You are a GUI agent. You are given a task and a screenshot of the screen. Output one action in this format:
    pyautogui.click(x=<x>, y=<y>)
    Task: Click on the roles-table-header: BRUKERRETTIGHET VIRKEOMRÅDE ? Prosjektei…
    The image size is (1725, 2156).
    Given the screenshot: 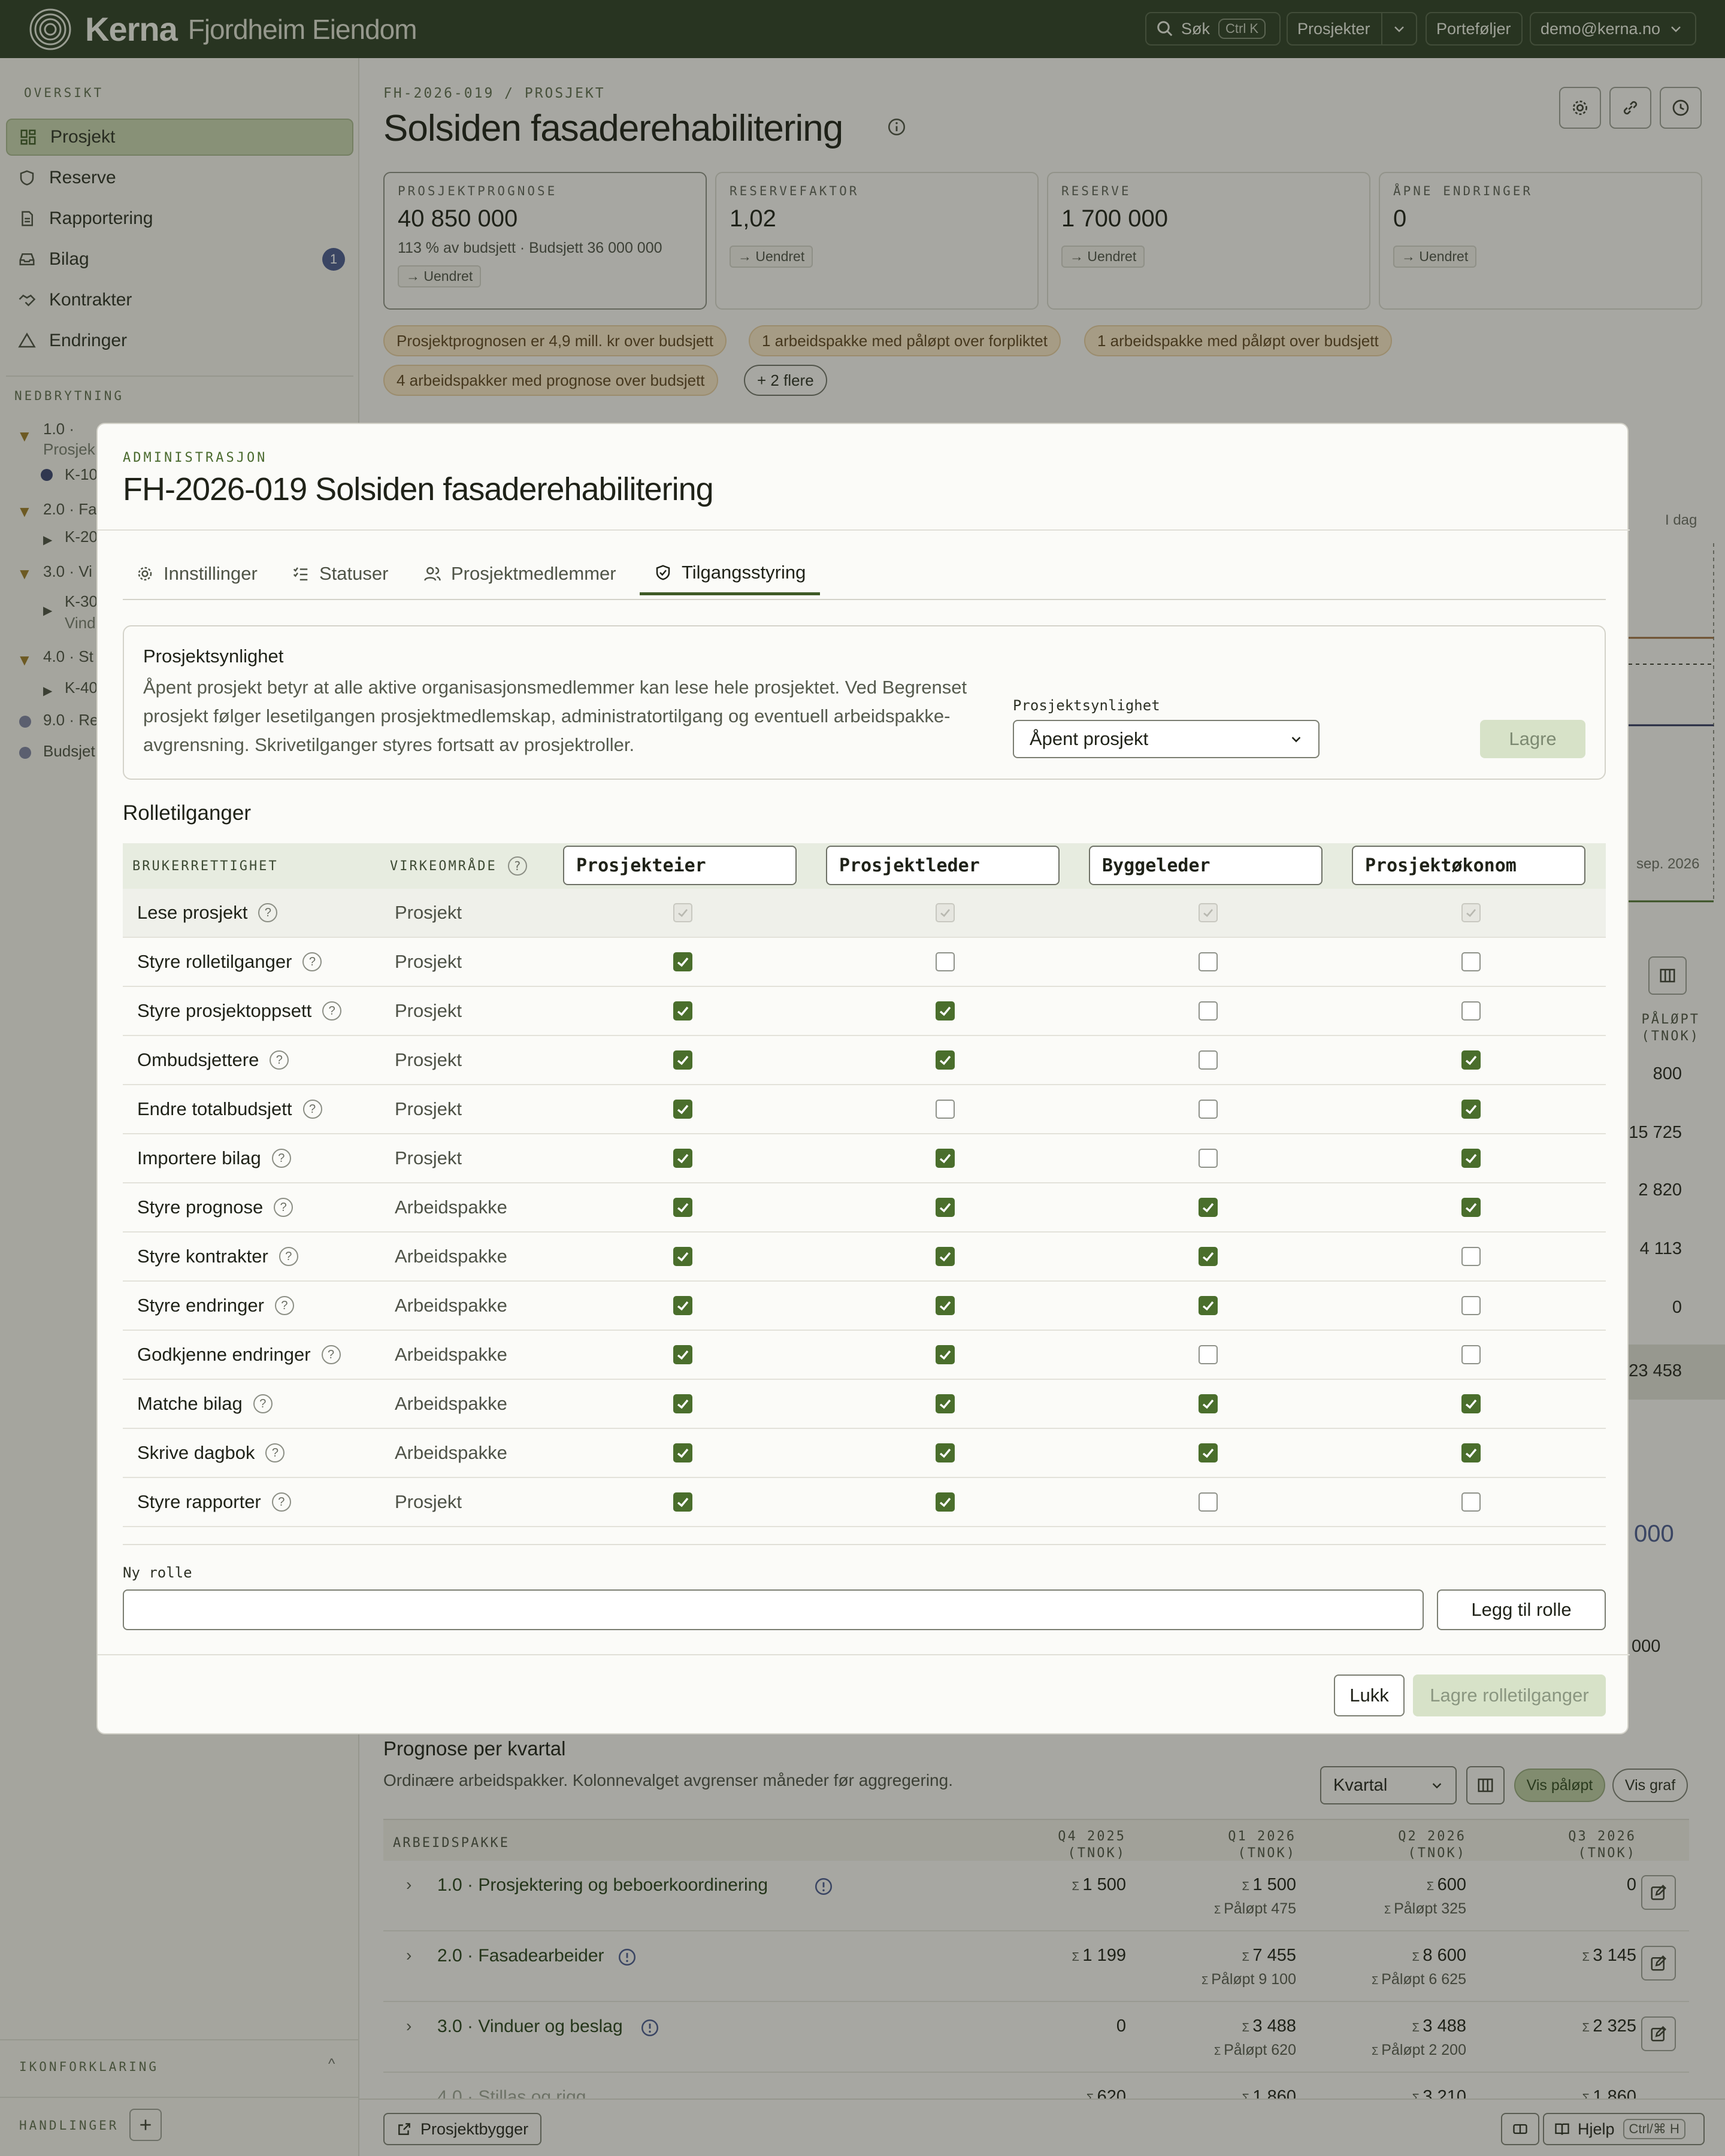 What is the action you would take?
    pyautogui.click(x=864, y=866)
    